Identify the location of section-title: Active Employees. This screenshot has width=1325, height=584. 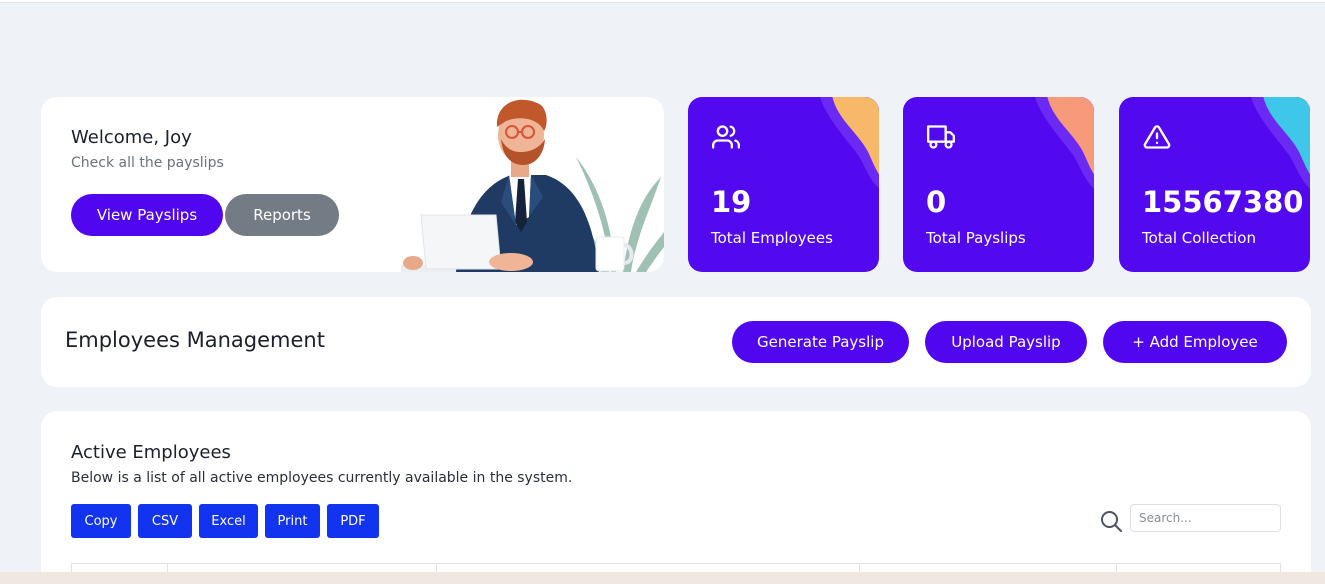
(151, 452).